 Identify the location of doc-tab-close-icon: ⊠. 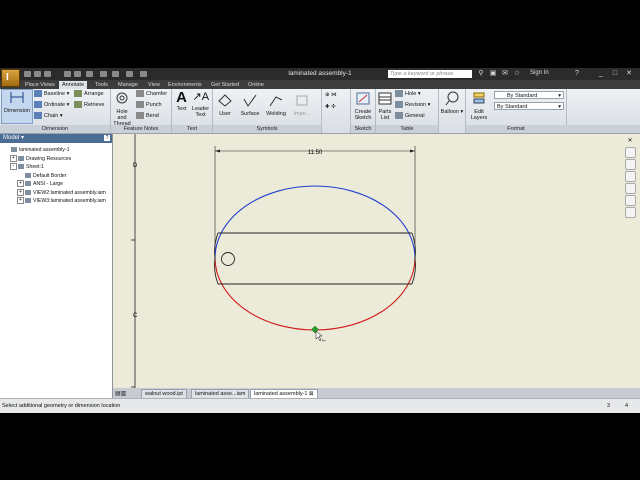
(311, 394).